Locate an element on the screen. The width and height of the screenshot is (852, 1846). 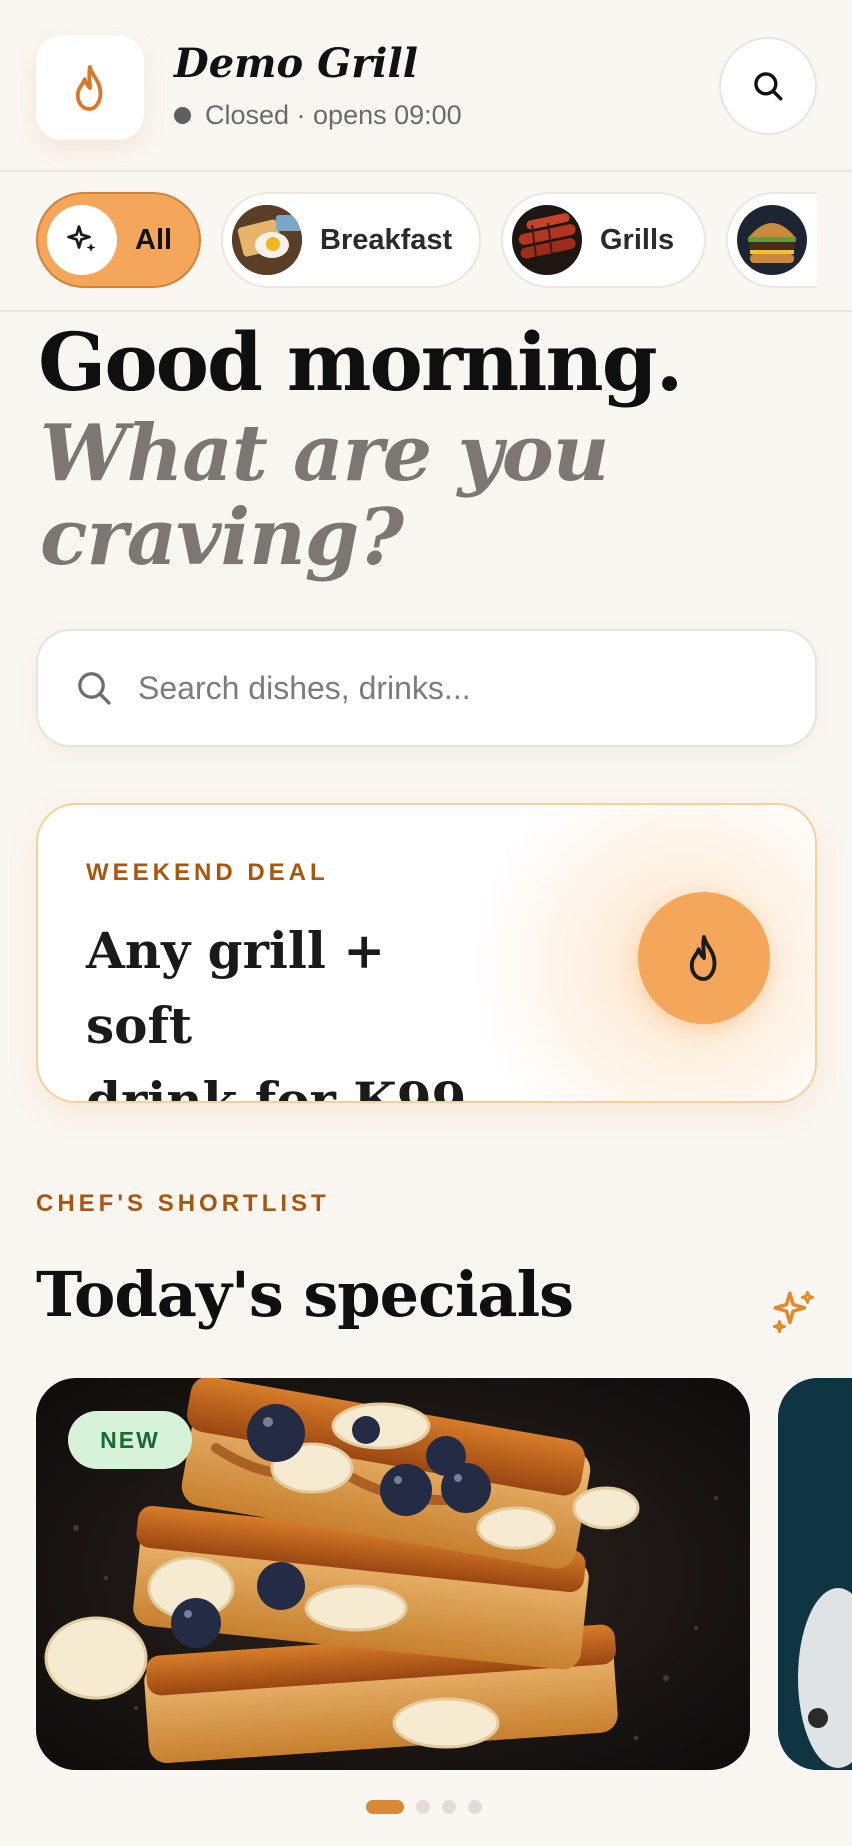
breakfast-thumb is located at coordinates (267, 240).